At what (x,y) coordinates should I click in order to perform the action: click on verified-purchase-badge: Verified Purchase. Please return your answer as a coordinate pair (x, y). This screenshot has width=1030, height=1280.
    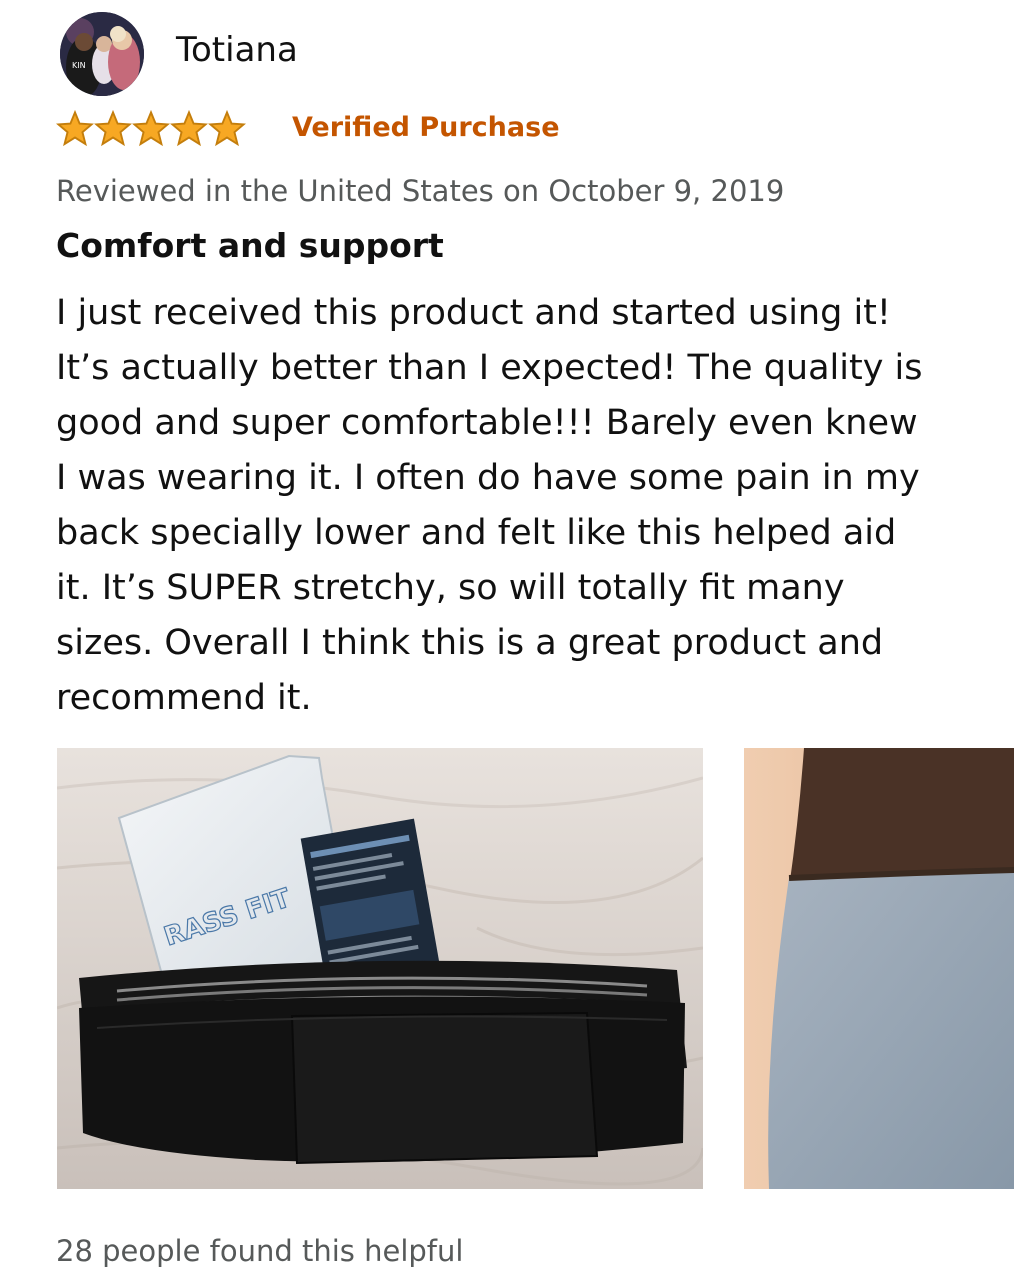
    Looking at the image, I should click on (426, 127).